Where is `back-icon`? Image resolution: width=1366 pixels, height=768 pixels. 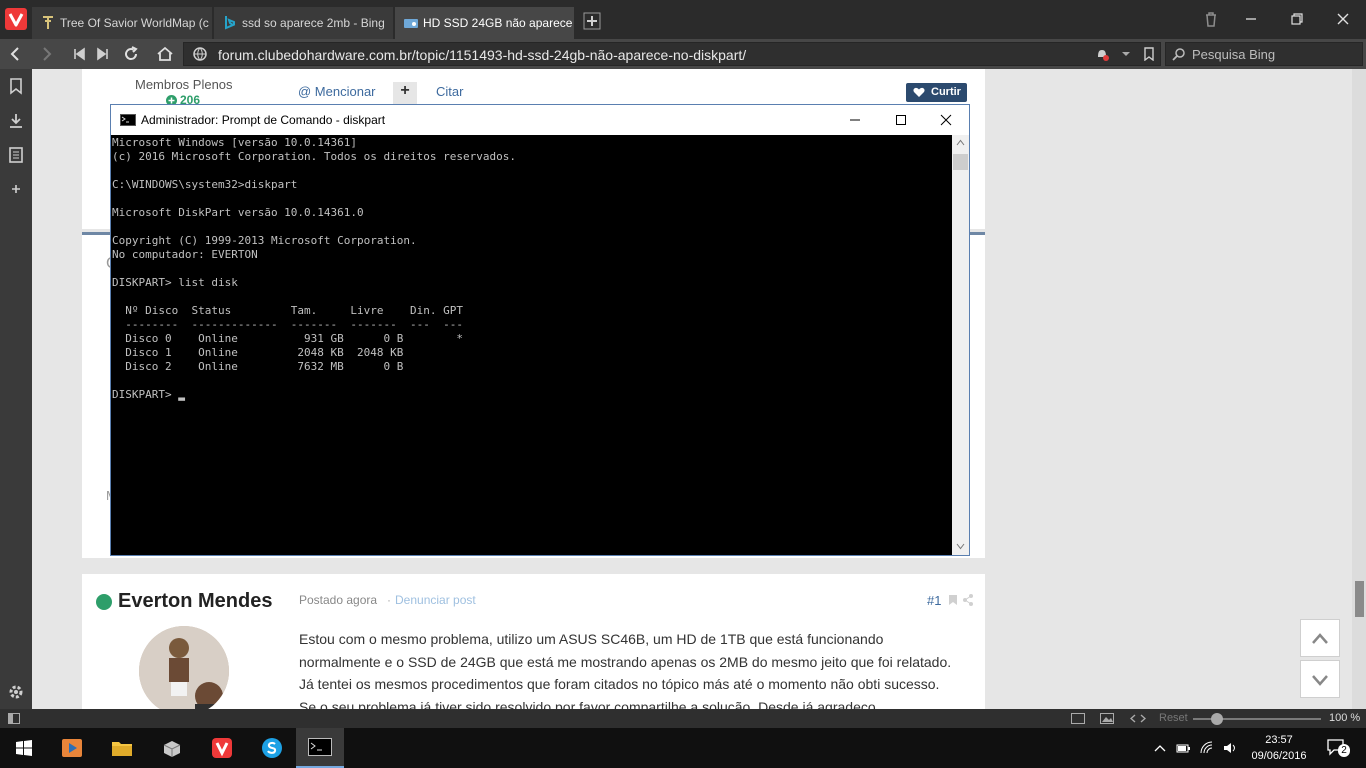 back-icon is located at coordinates (15, 54).